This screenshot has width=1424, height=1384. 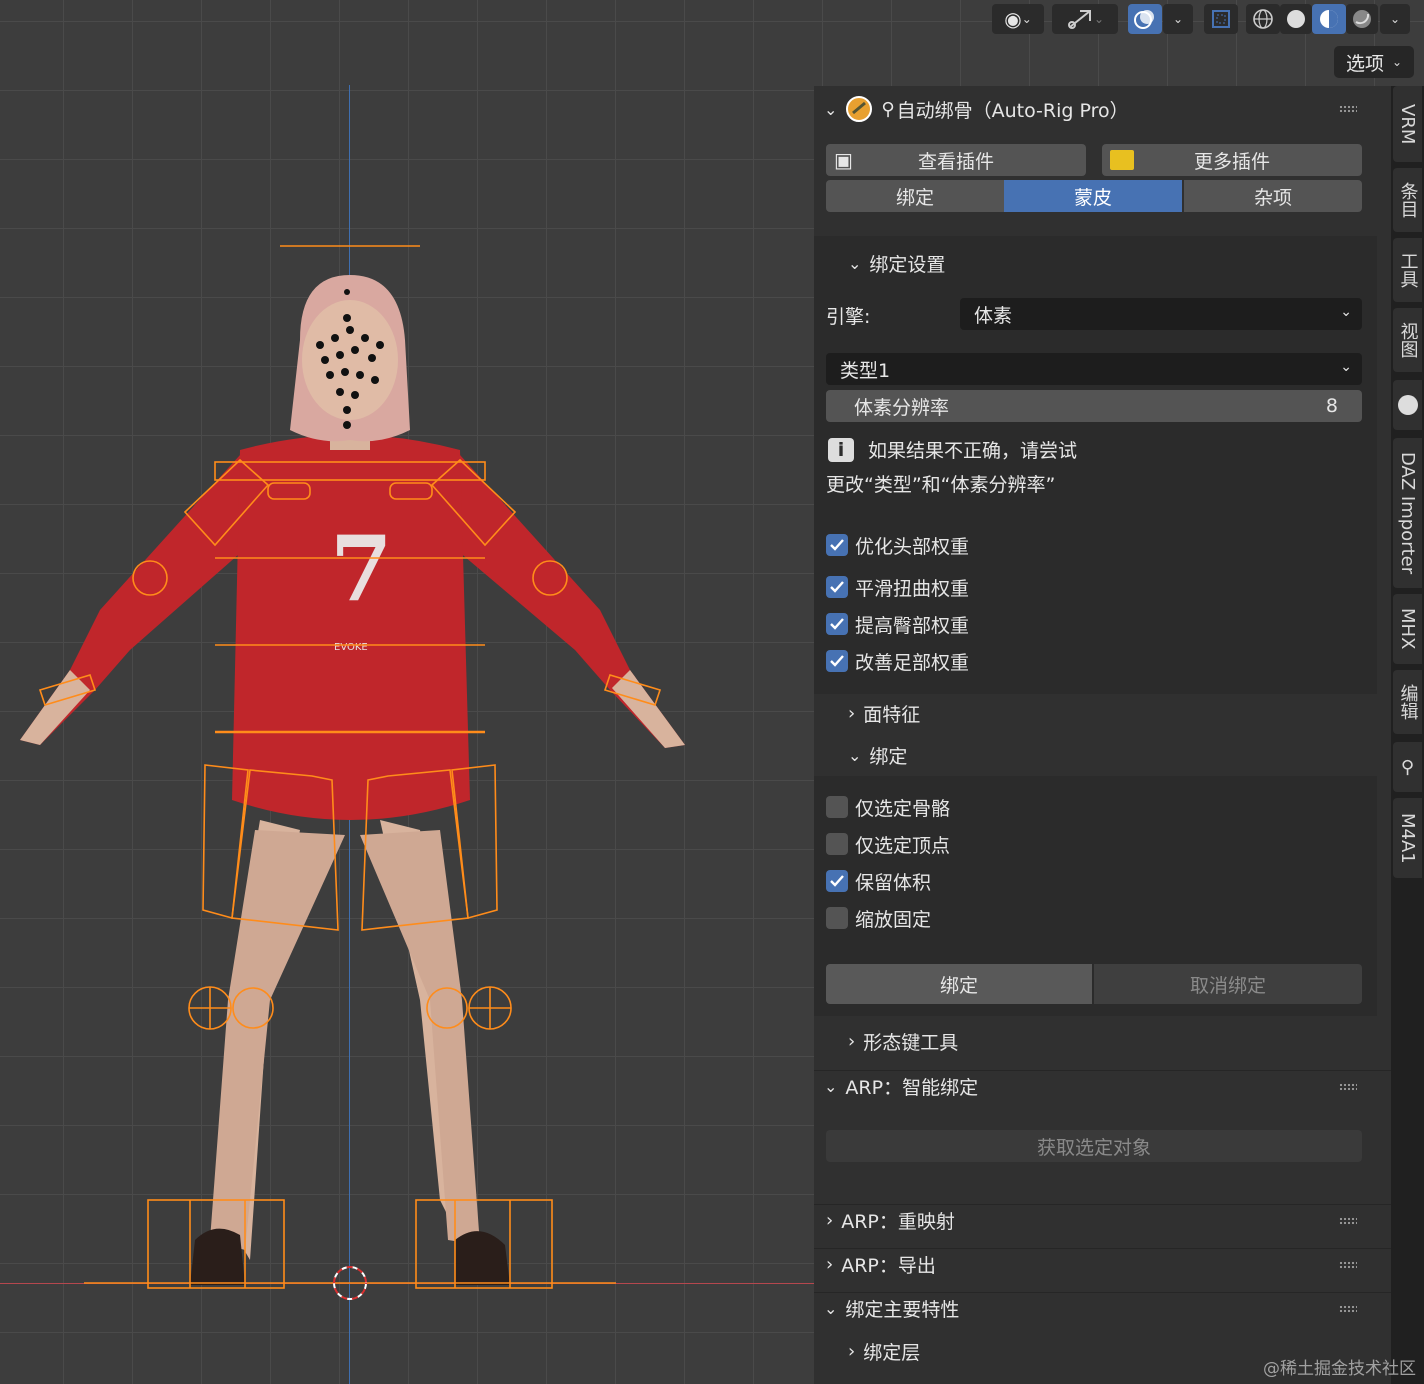 I want to click on tab-addon-icon, so click(x=1407, y=405).